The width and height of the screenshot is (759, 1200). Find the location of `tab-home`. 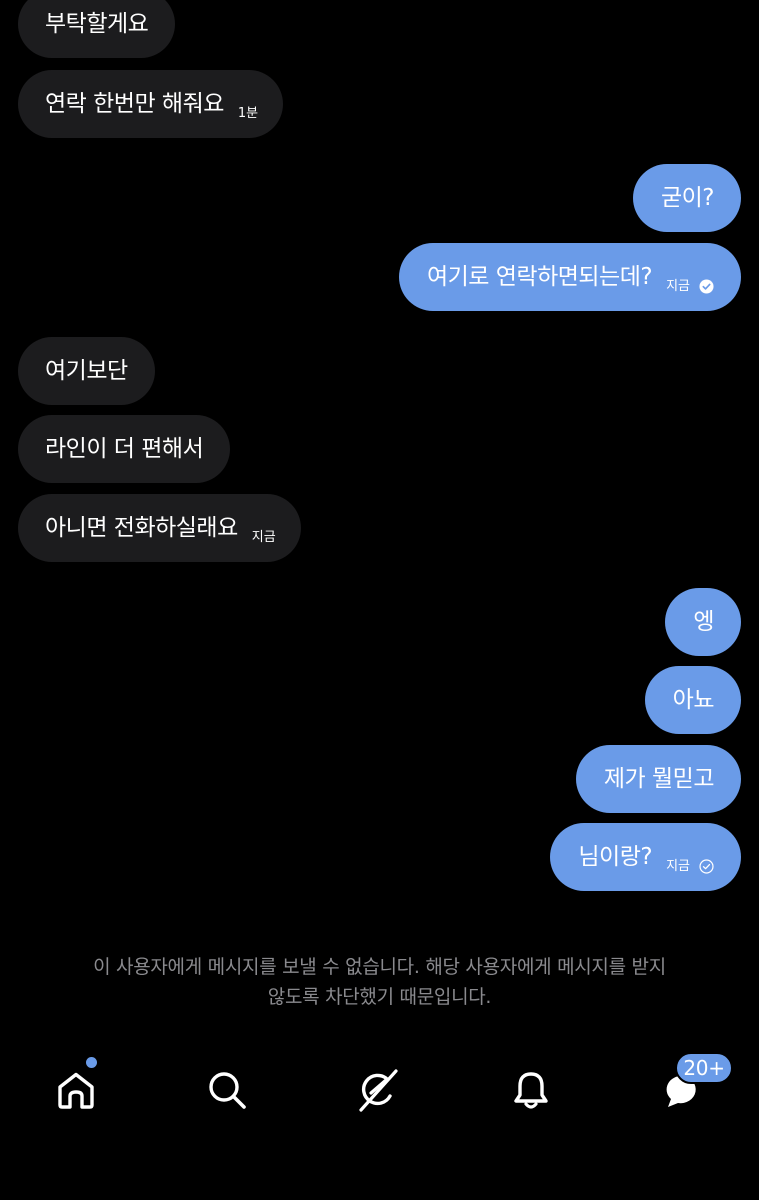

tab-home is located at coordinates (76, 1087).